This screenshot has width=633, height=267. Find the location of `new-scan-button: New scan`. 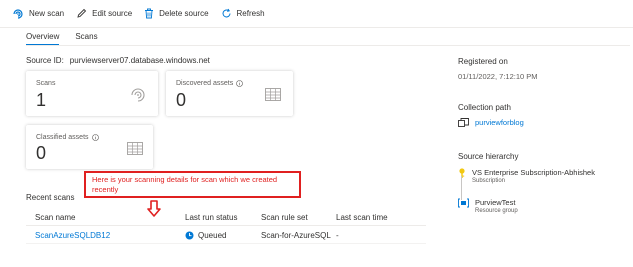

new-scan-button: New scan is located at coordinates (38, 14).